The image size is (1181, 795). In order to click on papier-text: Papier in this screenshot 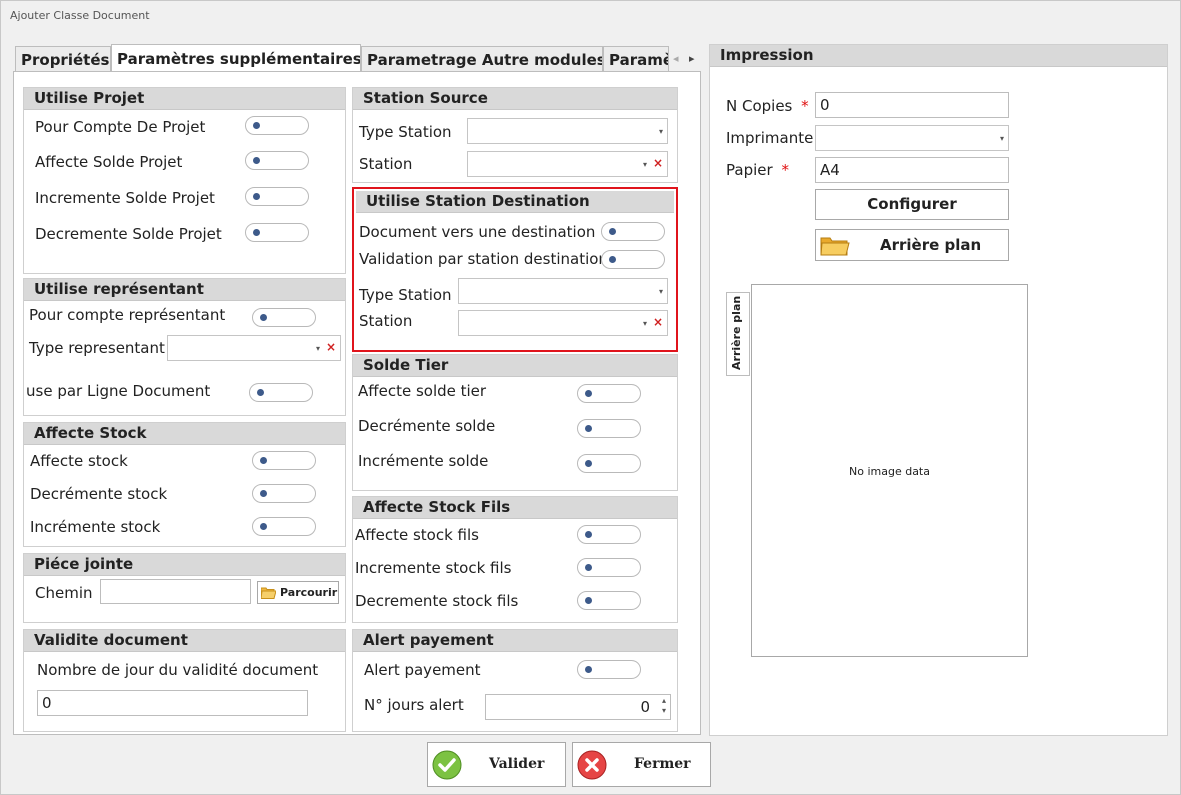, I will do `click(749, 170)`.